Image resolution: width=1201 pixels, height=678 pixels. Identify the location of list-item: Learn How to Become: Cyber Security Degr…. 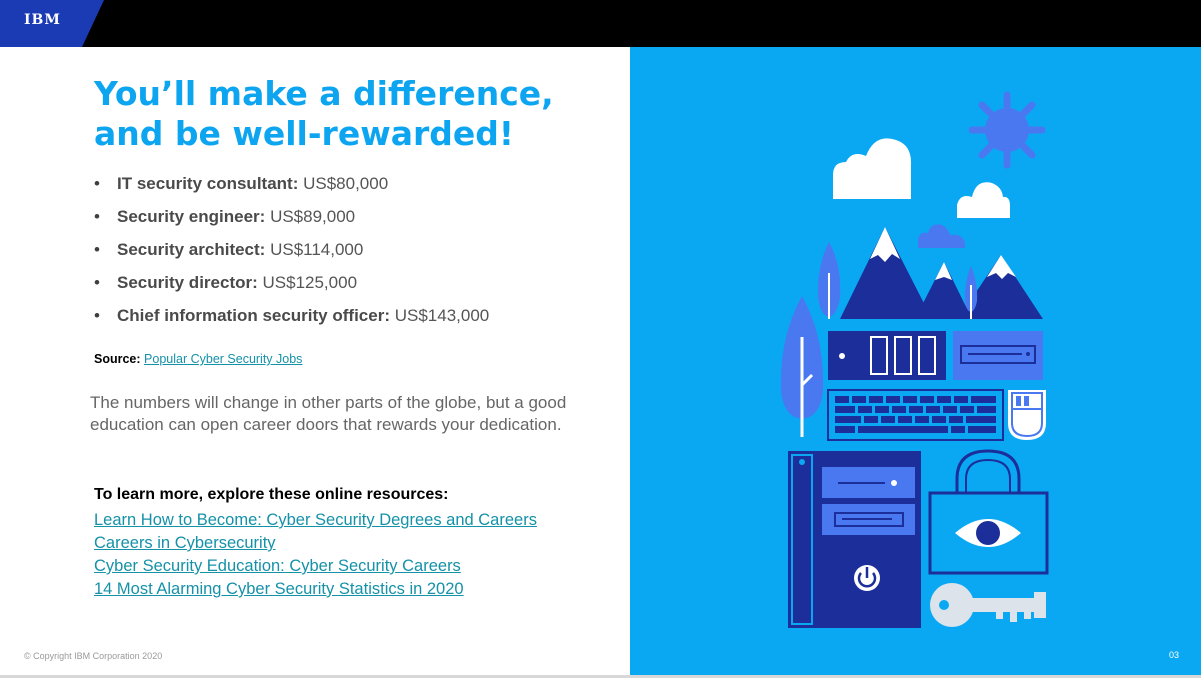
(315, 520).